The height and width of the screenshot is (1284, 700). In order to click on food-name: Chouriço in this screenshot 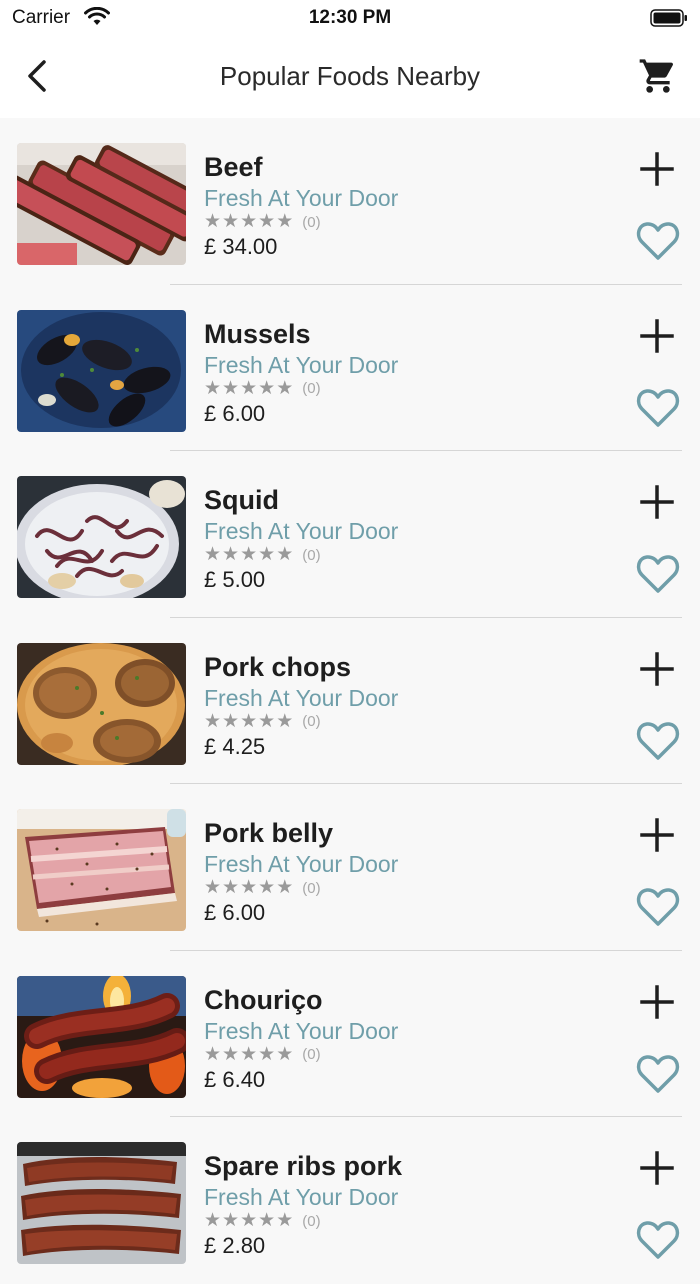, I will do `click(263, 999)`.